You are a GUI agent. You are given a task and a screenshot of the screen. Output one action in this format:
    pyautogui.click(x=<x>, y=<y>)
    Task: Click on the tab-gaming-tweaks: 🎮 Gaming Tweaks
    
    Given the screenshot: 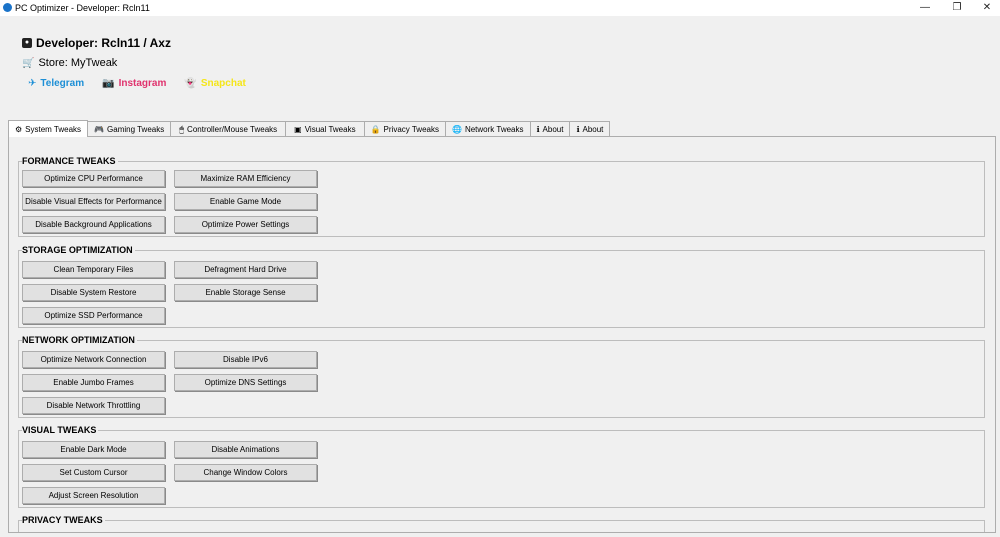 What is the action you would take?
    pyautogui.click(x=129, y=129)
    